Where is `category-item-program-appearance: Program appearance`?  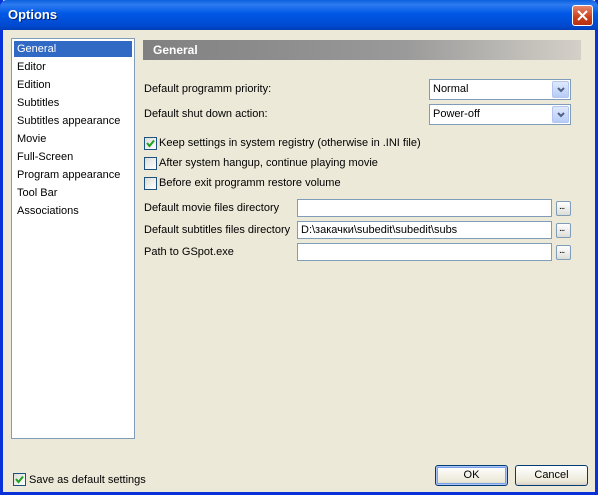
category-item-program-appearance: Program appearance is located at coordinates (73, 175).